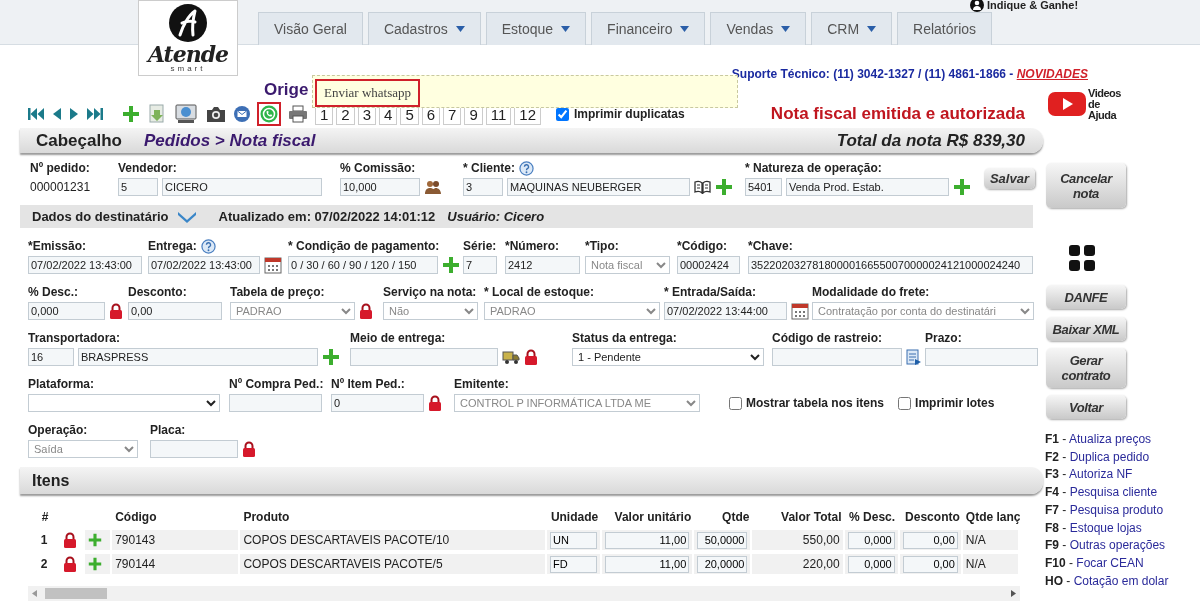 The image size is (1200, 606). Describe the element at coordinates (977, 6) in the screenshot. I see `person-icon` at that location.